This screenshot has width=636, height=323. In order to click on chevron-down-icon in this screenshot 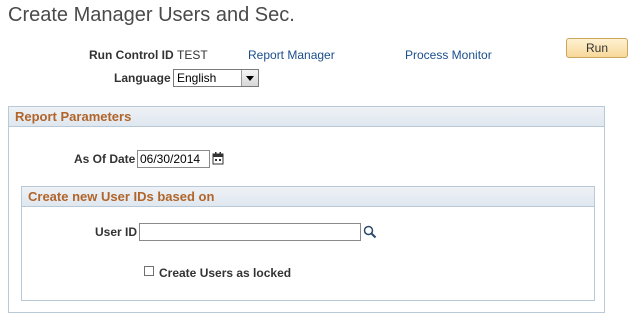, I will do `click(249, 78)`.